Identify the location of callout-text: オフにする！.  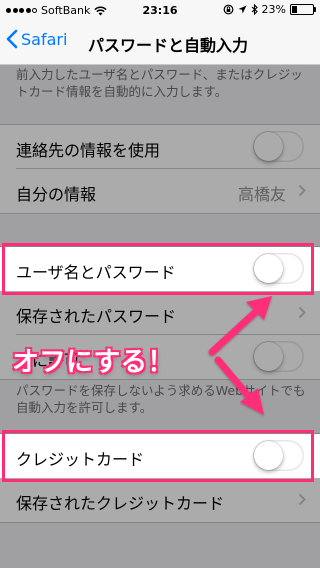
(93, 362).